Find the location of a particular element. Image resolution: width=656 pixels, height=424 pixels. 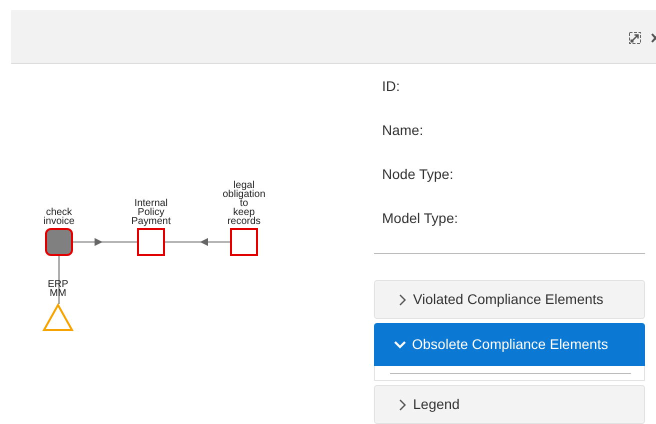

accordion-header: Legend is located at coordinates (509, 404).